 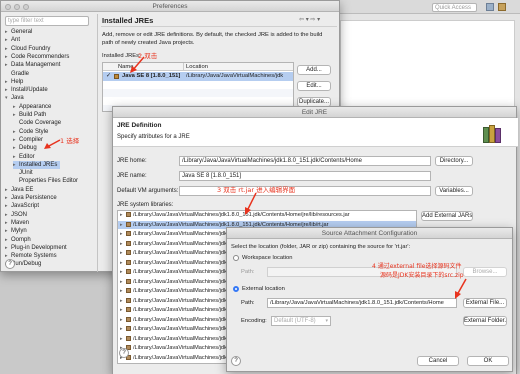 I want to click on external-location-label: External location, so click(x=263, y=289).